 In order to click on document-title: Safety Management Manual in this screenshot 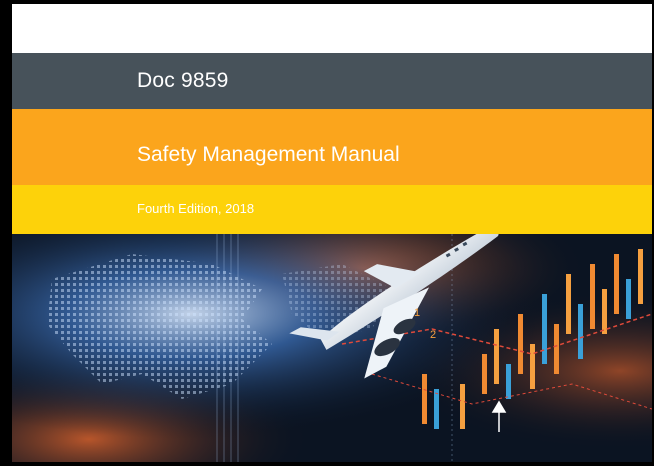, I will do `click(268, 154)`.